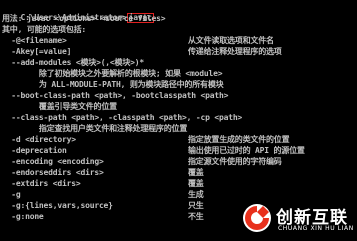 Image resolution: width=357 pixels, height=241 pixels. I want to click on output-line: -endorseddirs <dirs> 覆盖, so click(103, 173).